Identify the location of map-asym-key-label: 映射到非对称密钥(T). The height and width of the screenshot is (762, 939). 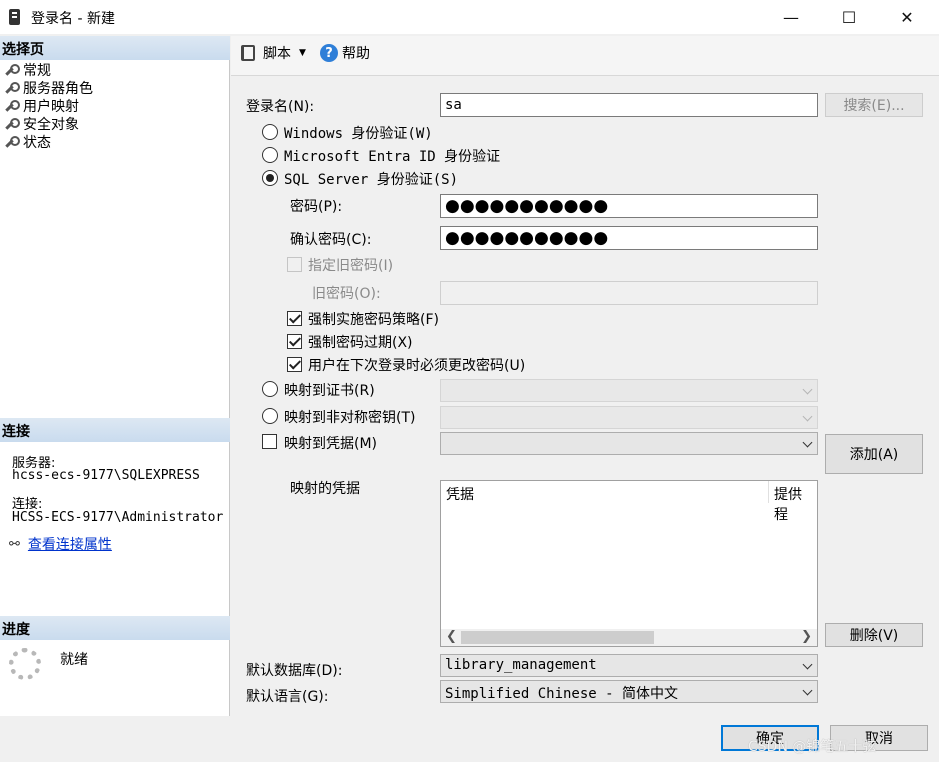
(350, 418).